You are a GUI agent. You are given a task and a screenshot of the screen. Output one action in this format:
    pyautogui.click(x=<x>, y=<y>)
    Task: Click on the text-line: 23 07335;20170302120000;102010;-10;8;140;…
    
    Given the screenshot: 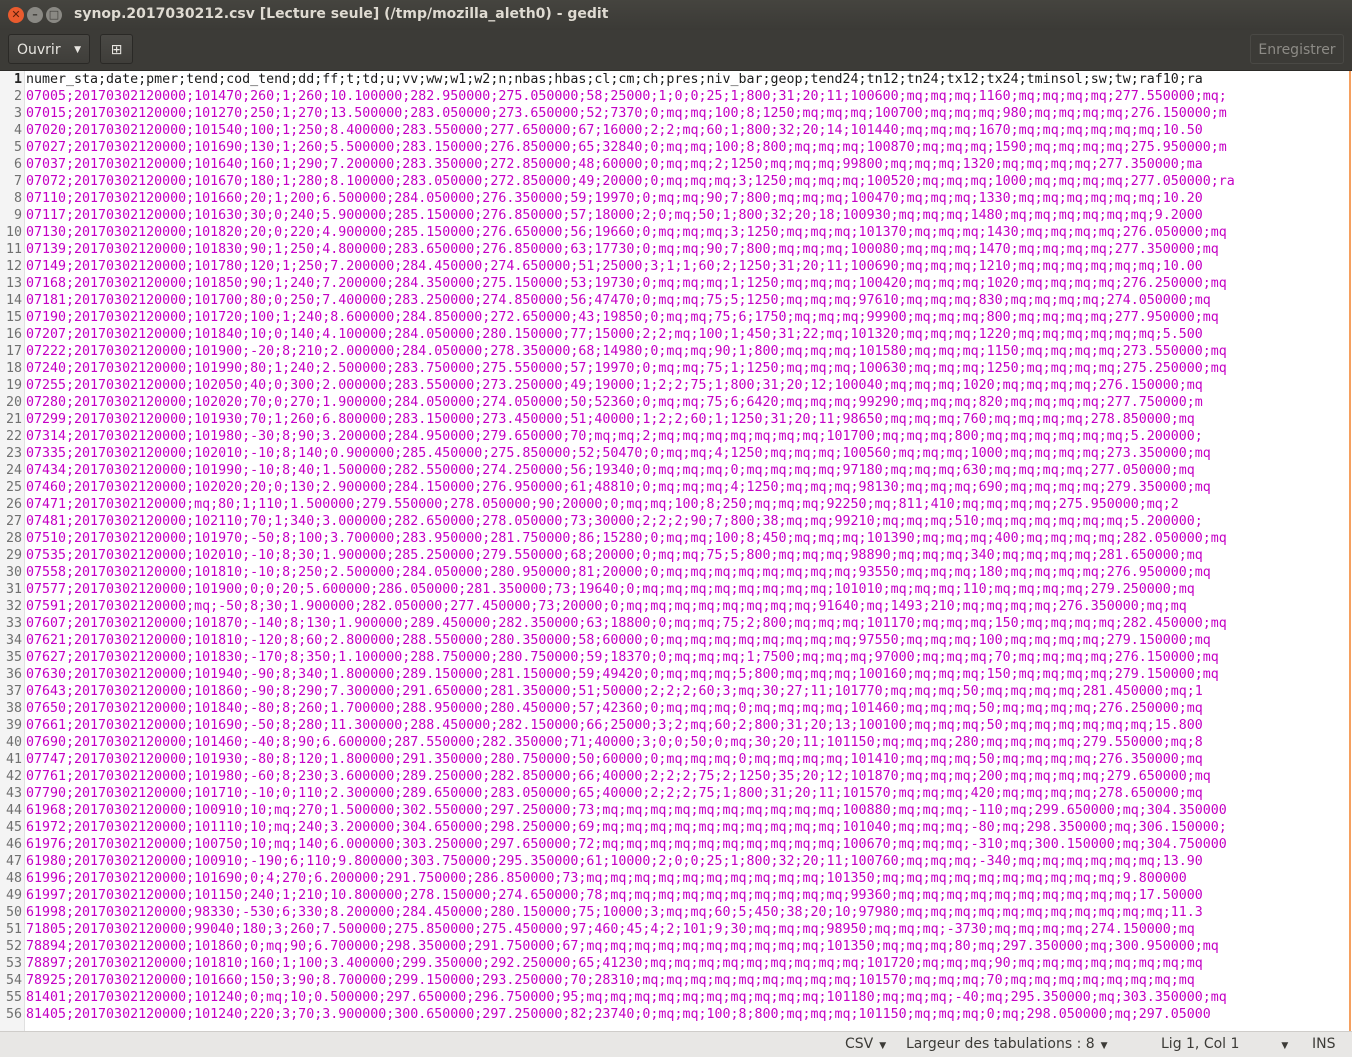 What is the action you would take?
    pyautogui.click(x=674, y=453)
    